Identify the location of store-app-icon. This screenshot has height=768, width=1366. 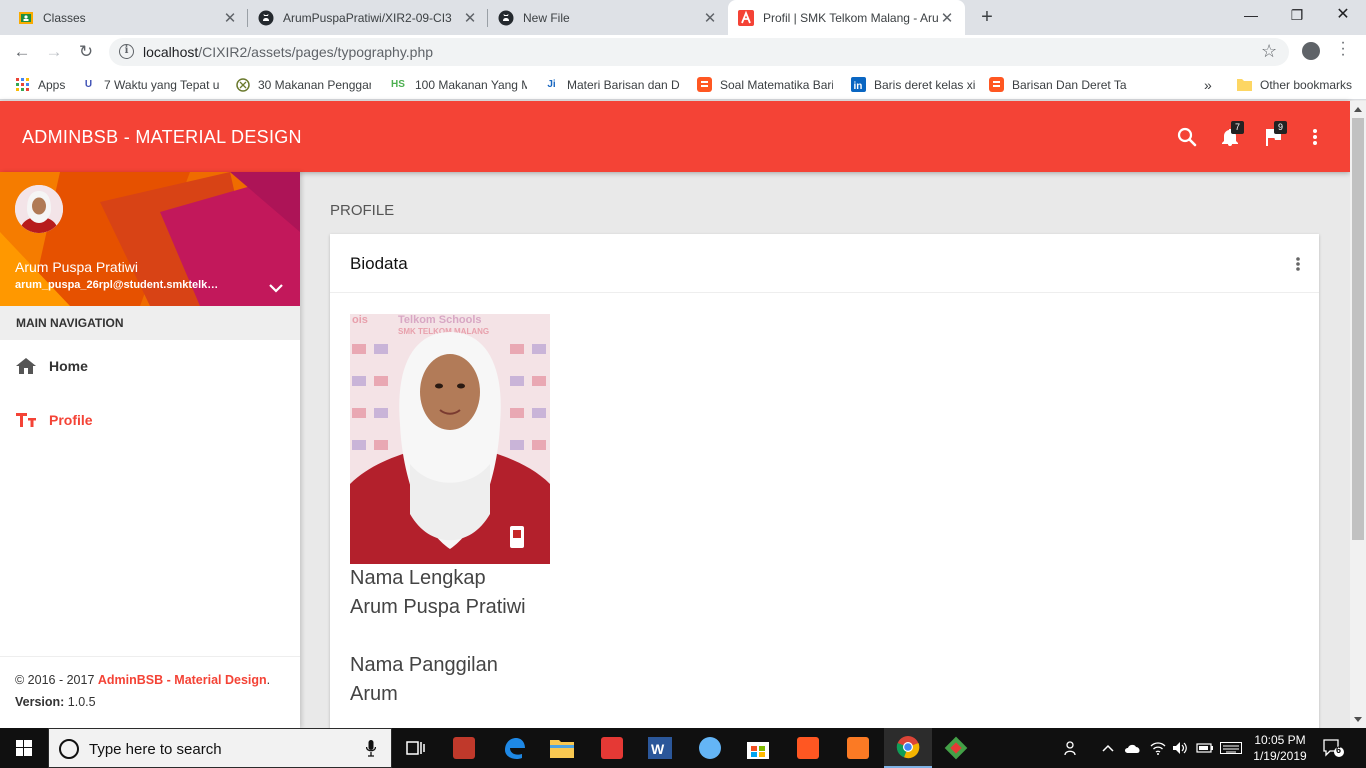
(612, 748).